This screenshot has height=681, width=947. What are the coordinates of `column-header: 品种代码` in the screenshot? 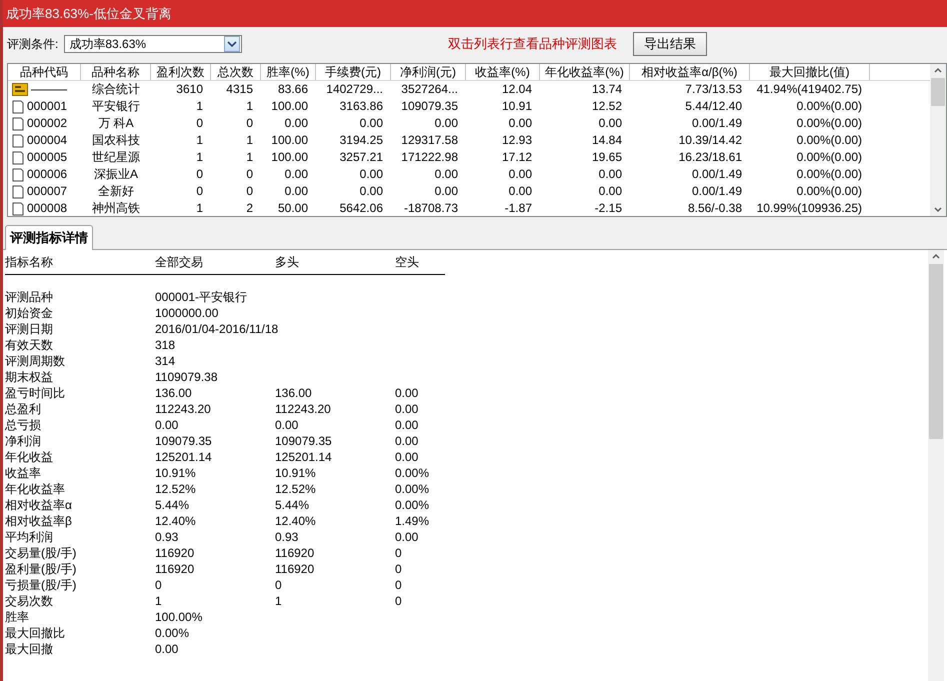 It's located at (44, 72).